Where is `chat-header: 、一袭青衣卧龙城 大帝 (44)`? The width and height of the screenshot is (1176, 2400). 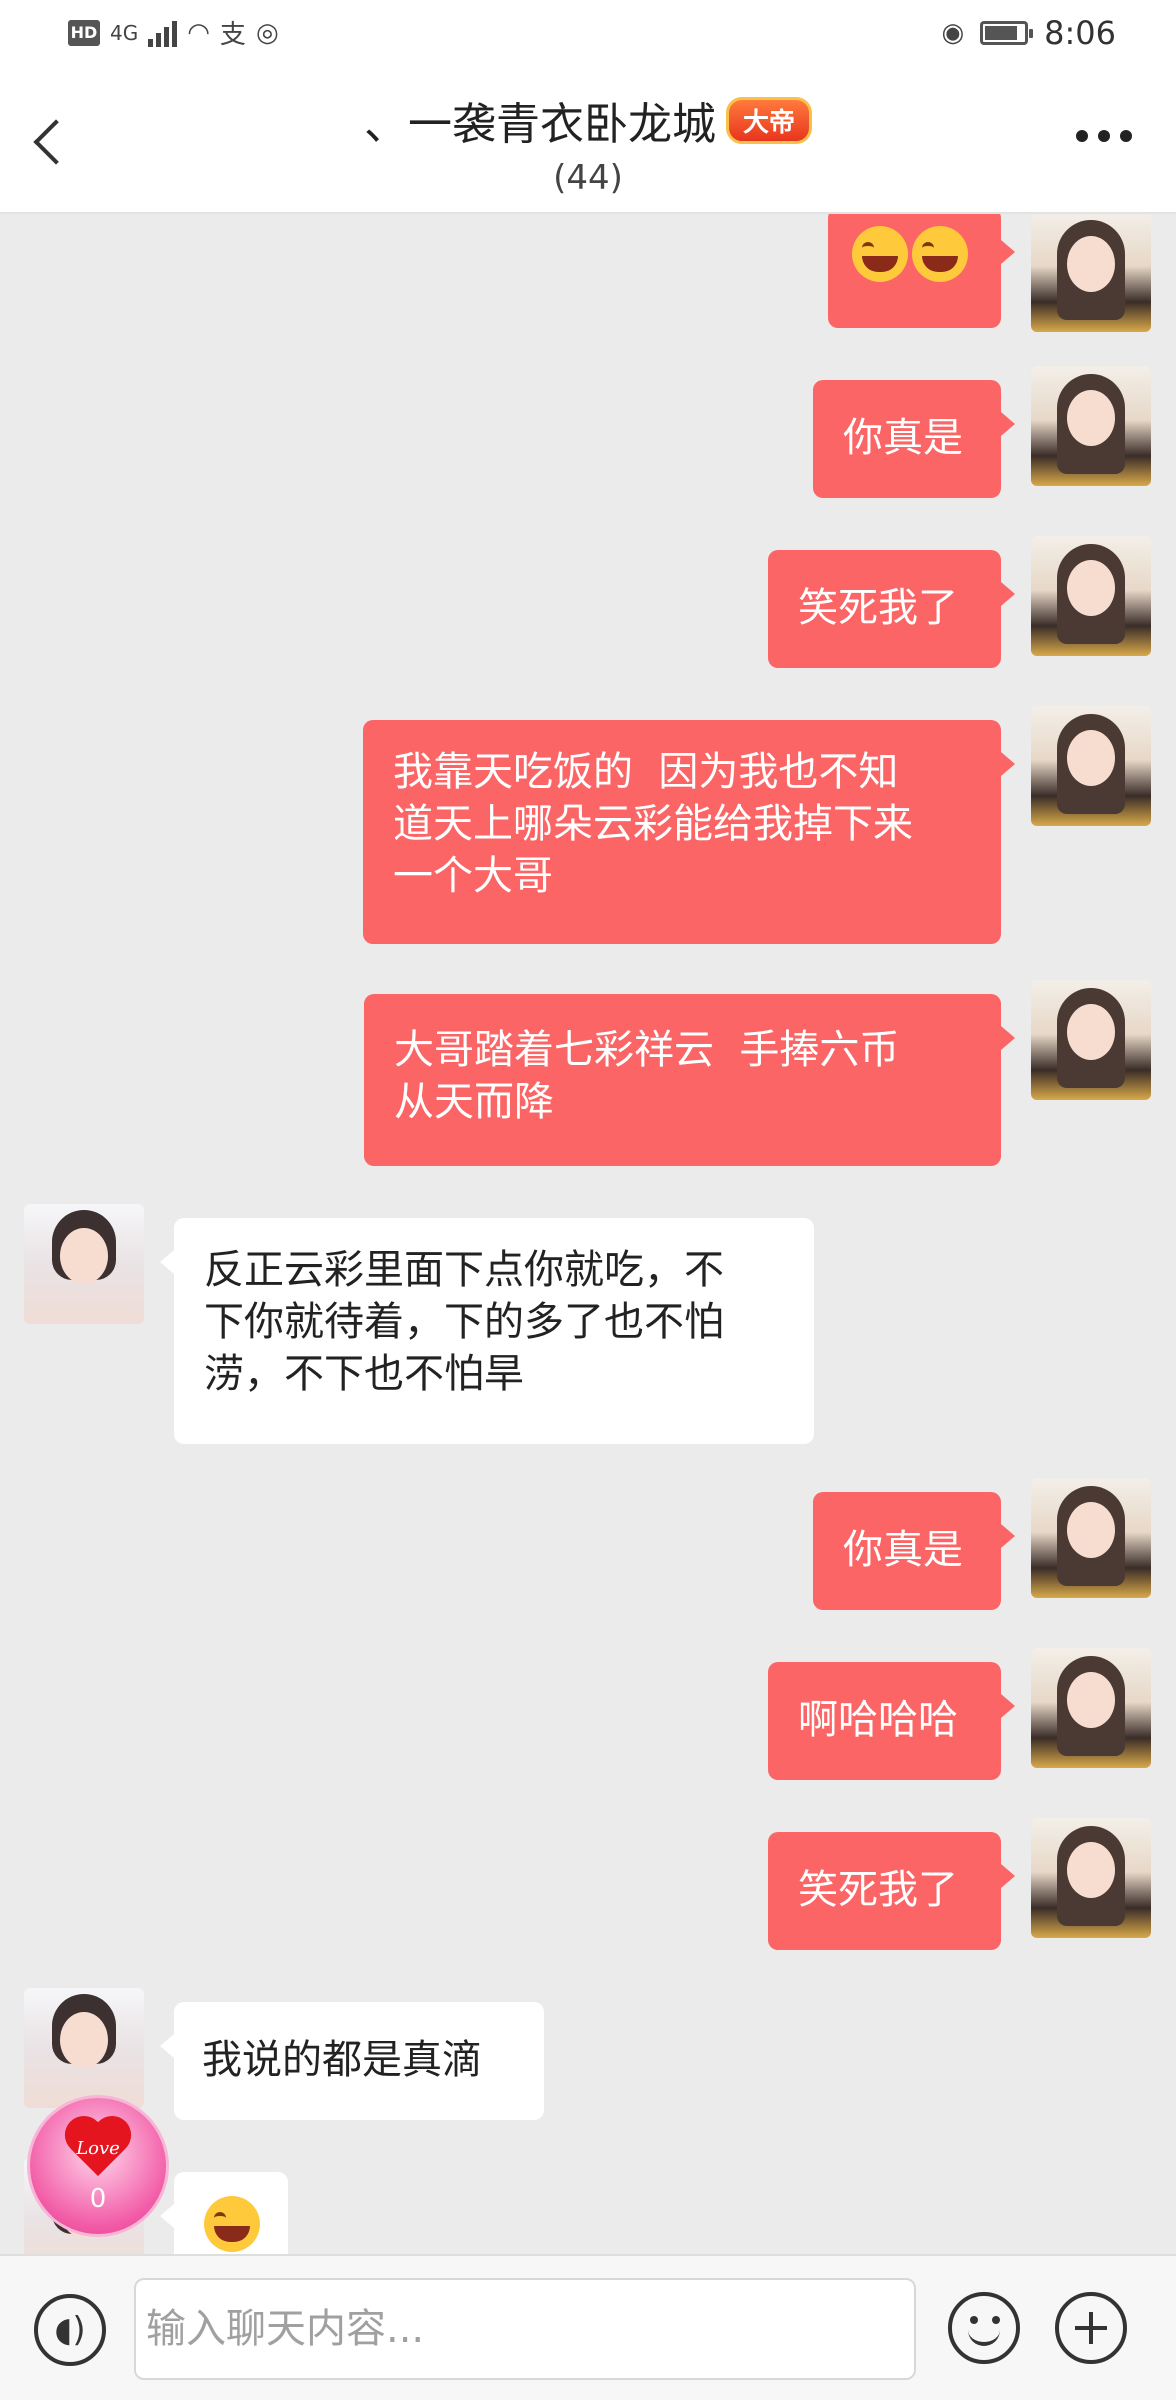
chat-header: 、一袭青衣卧龙城 大帝 (44) is located at coordinates (588, 142).